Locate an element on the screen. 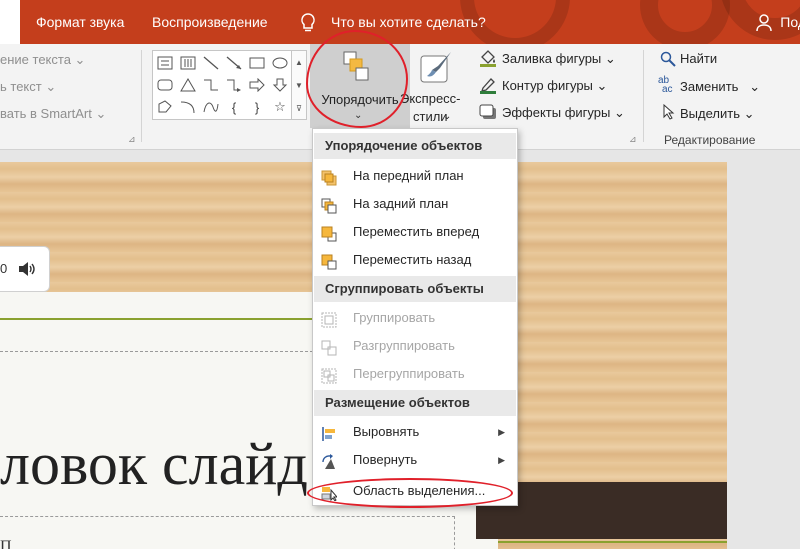 This screenshot has height=549, width=800. slide-subtitle: П is located at coordinates (6, 543).